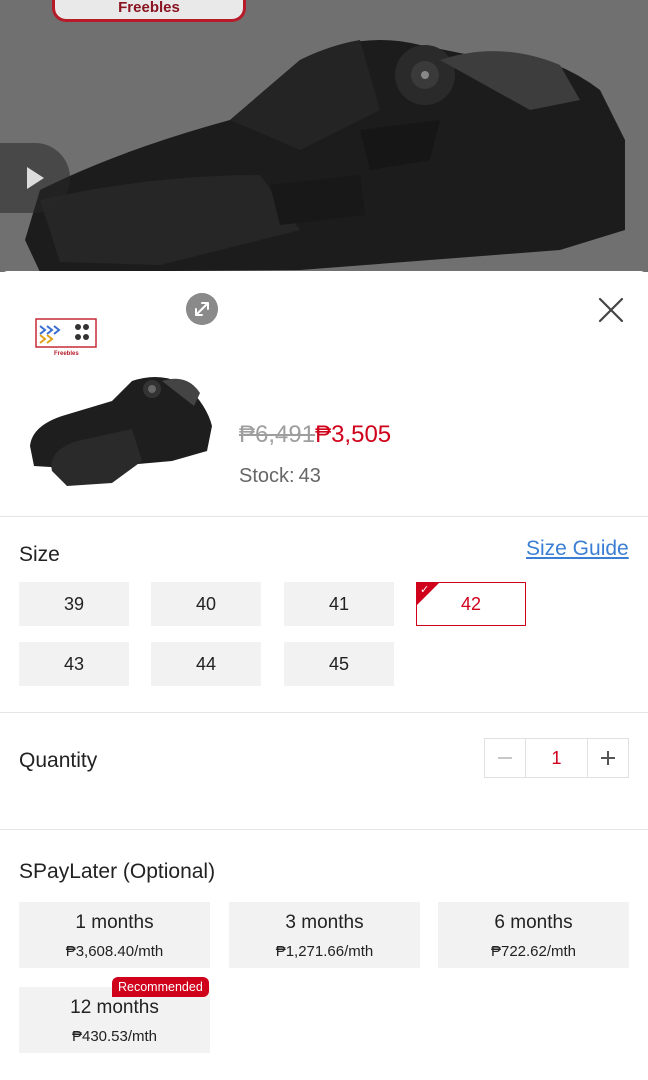 Image resolution: width=648 pixels, height=1080 pixels. I want to click on size-option-42: ✓ 42, so click(471, 604).